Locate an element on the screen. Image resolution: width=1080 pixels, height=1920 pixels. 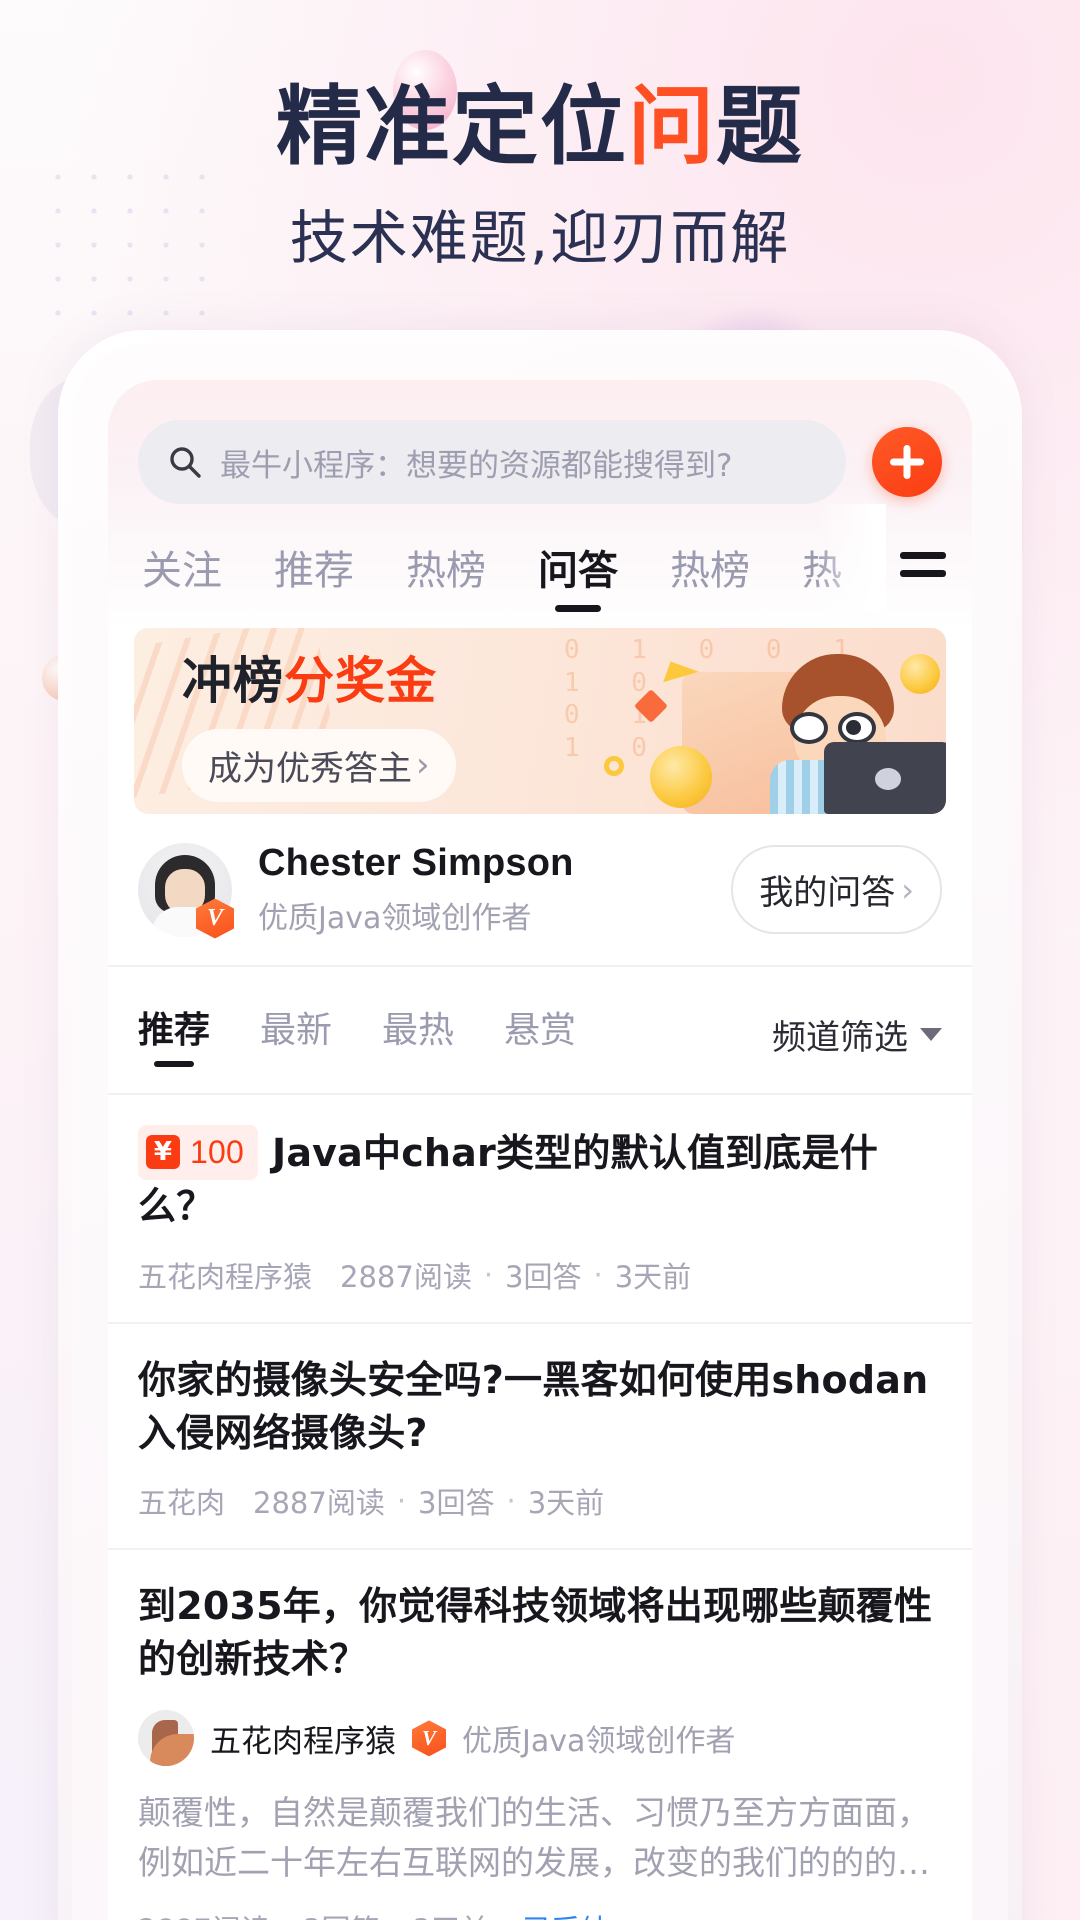
main-tab-bar: 关注 推荐 热榜 问答 热榜 热 is located at coordinates (540, 558).